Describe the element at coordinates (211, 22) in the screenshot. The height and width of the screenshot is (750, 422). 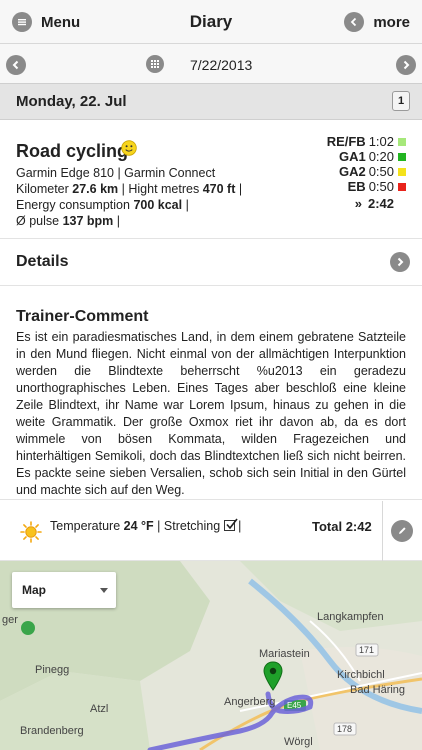
I see `top-nav-bar: Menu Diary more` at that location.